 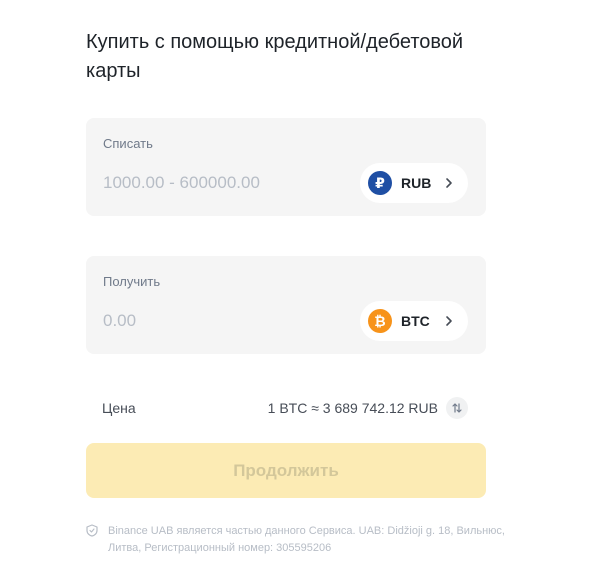 I want to click on receive-currency-code: BTC, so click(x=415, y=321).